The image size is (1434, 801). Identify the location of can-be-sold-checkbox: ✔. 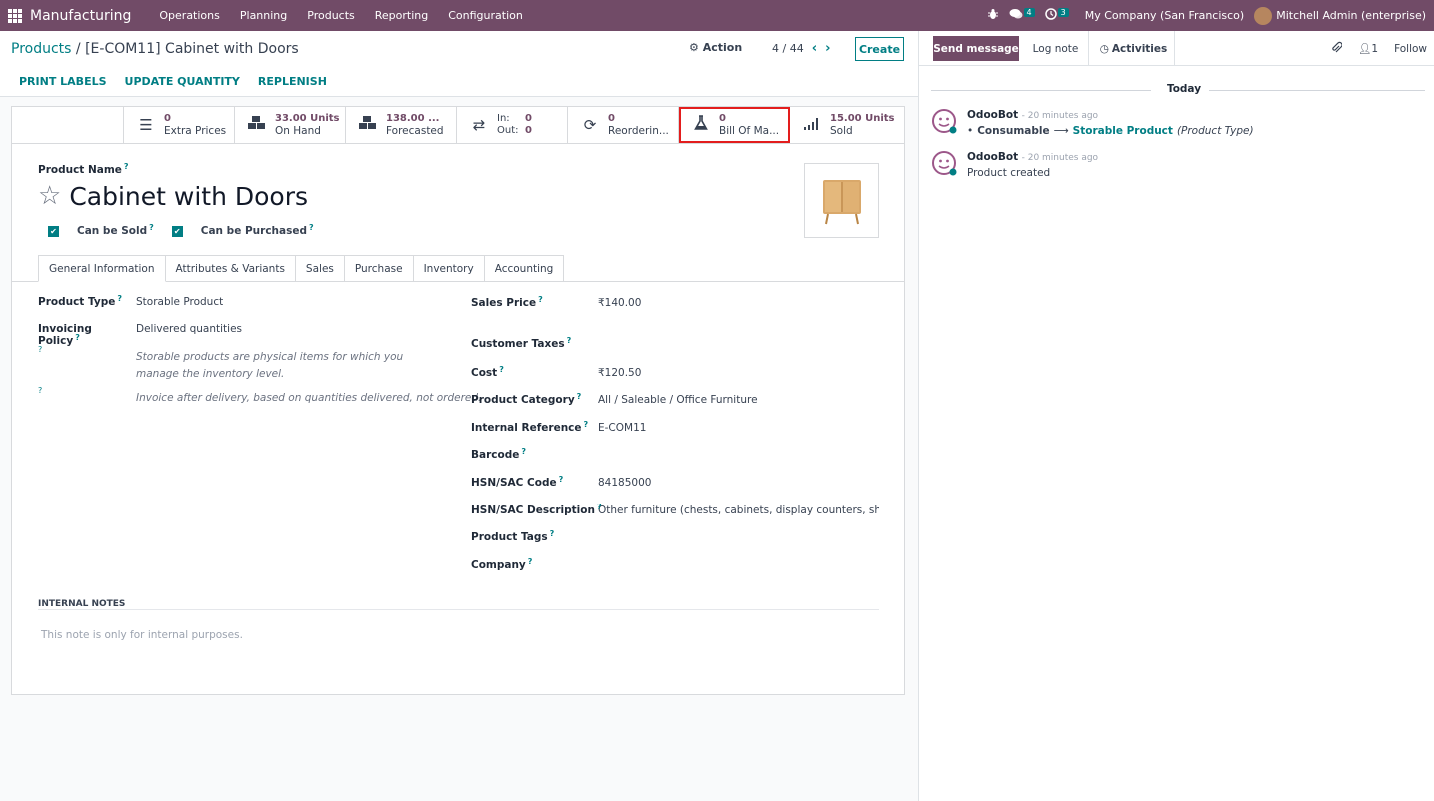
(53, 231).